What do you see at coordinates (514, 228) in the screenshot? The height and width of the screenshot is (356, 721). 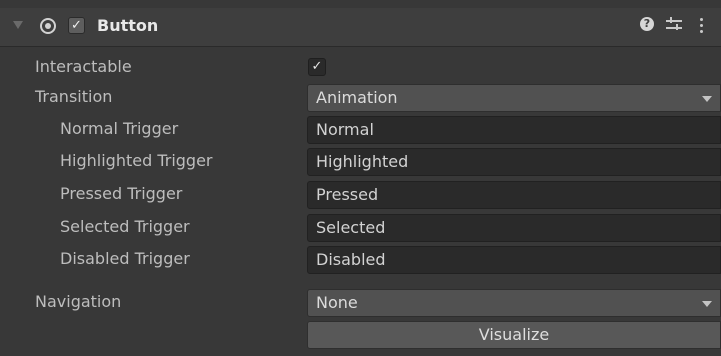 I see `selected-trigger-field: Selected` at bounding box center [514, 228].